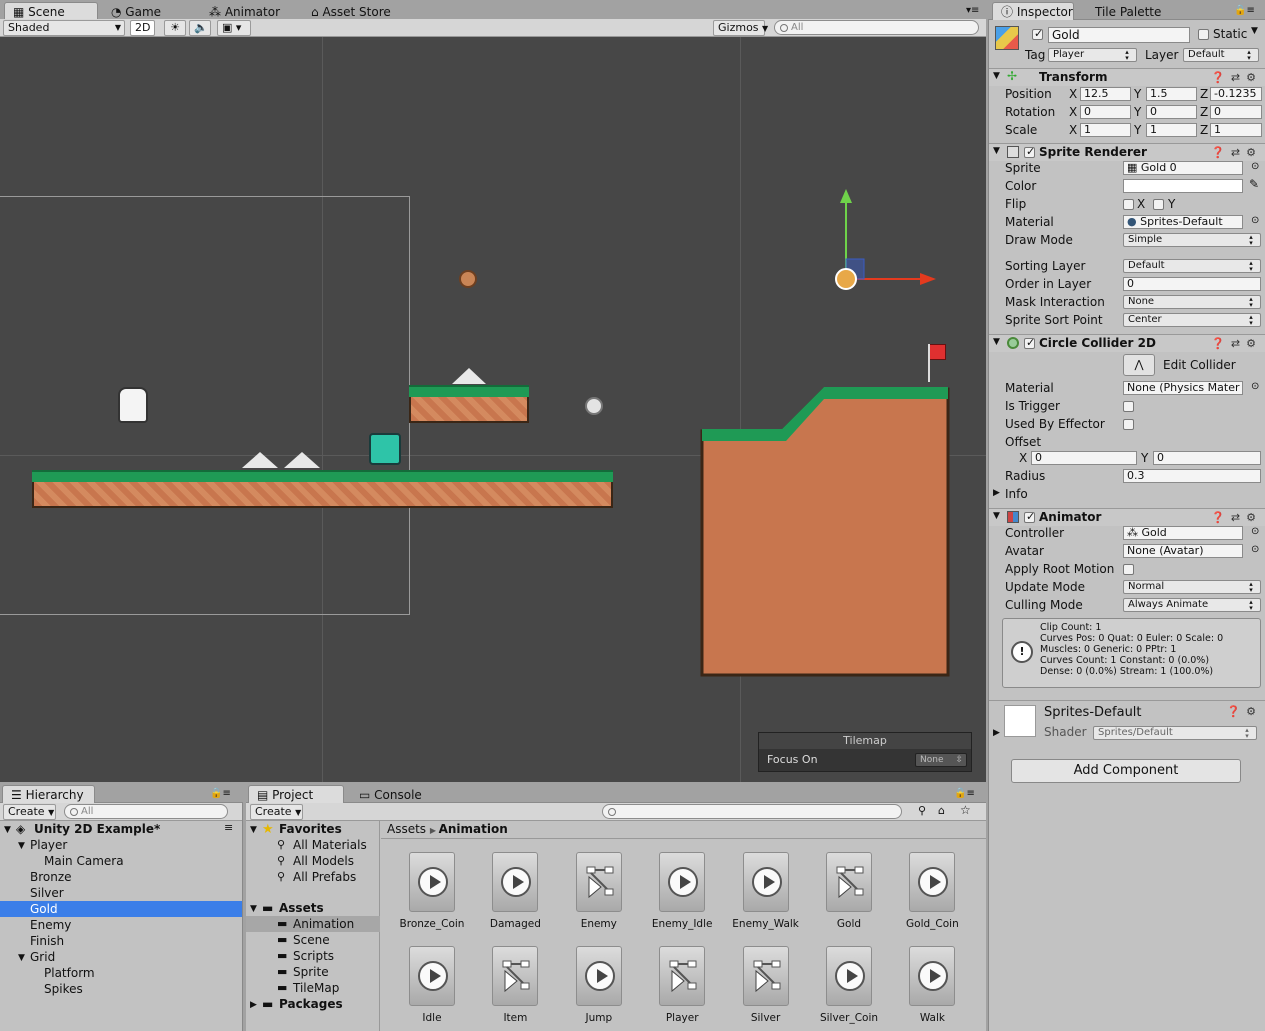 The image size is (1265, 1031). I want to click on hierarchy-item-enemy: Enemy, so click(50, 925).